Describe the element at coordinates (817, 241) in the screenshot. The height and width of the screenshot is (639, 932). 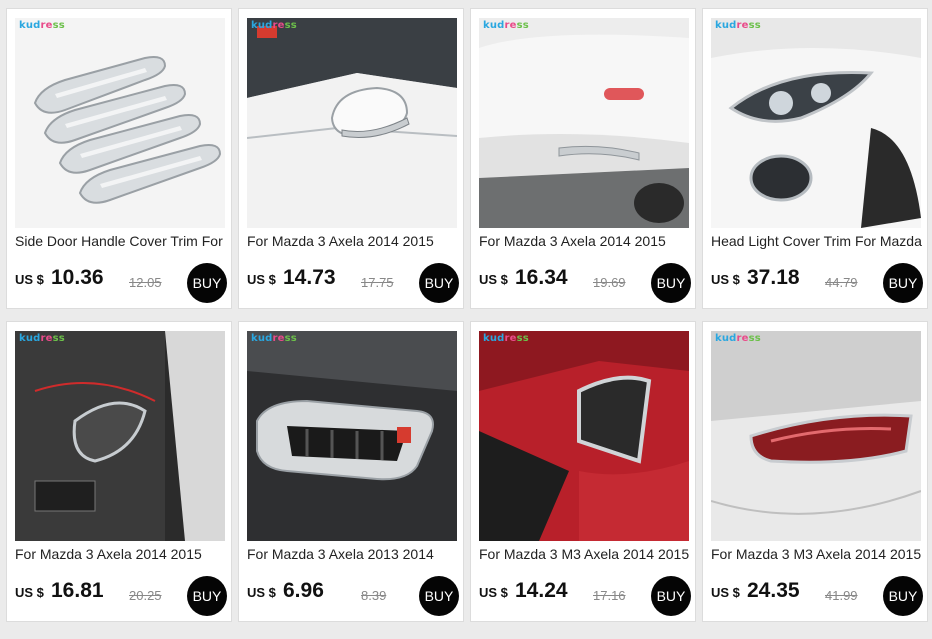
I see `product-title: Head Light Cover Trim For Mazda` at that location.